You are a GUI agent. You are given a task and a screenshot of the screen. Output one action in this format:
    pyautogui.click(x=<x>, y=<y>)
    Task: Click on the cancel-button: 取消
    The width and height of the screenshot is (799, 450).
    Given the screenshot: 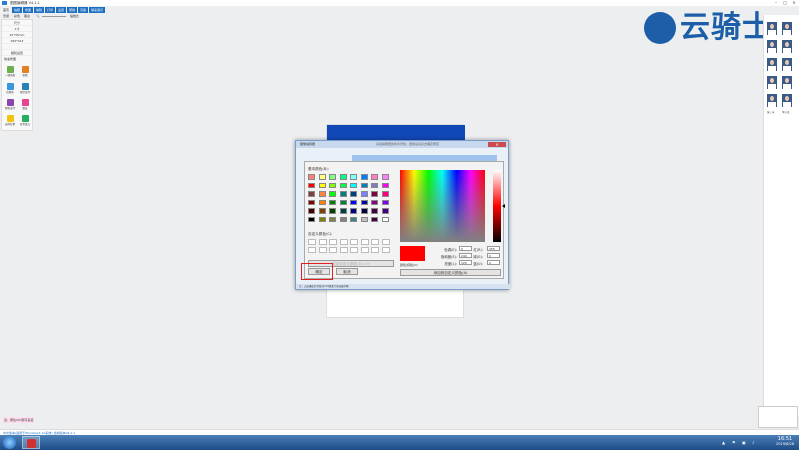 What is the action you would take?
    pyautogui.click(x=347, y=271)
    